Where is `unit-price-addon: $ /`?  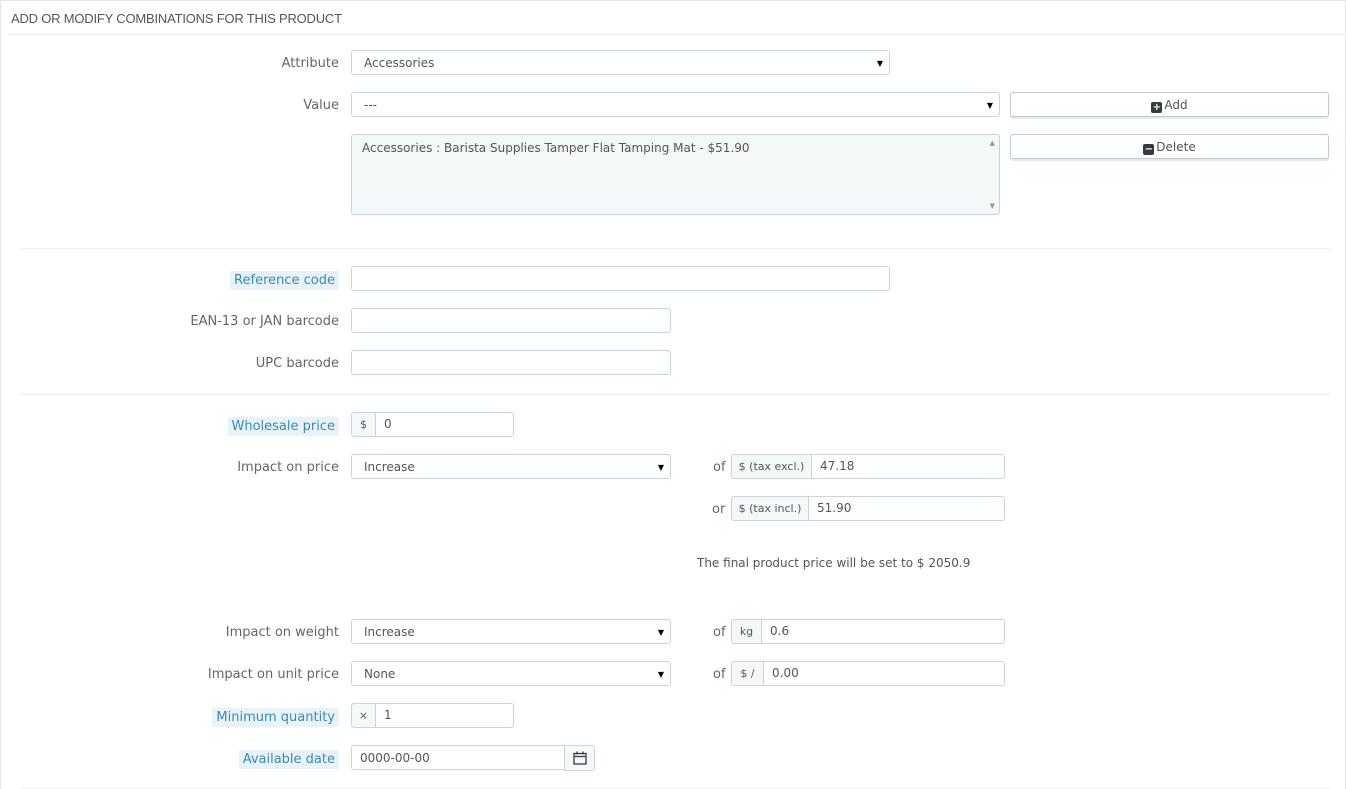 unit-price-addon: $ / is located at coordinates (747, 673).